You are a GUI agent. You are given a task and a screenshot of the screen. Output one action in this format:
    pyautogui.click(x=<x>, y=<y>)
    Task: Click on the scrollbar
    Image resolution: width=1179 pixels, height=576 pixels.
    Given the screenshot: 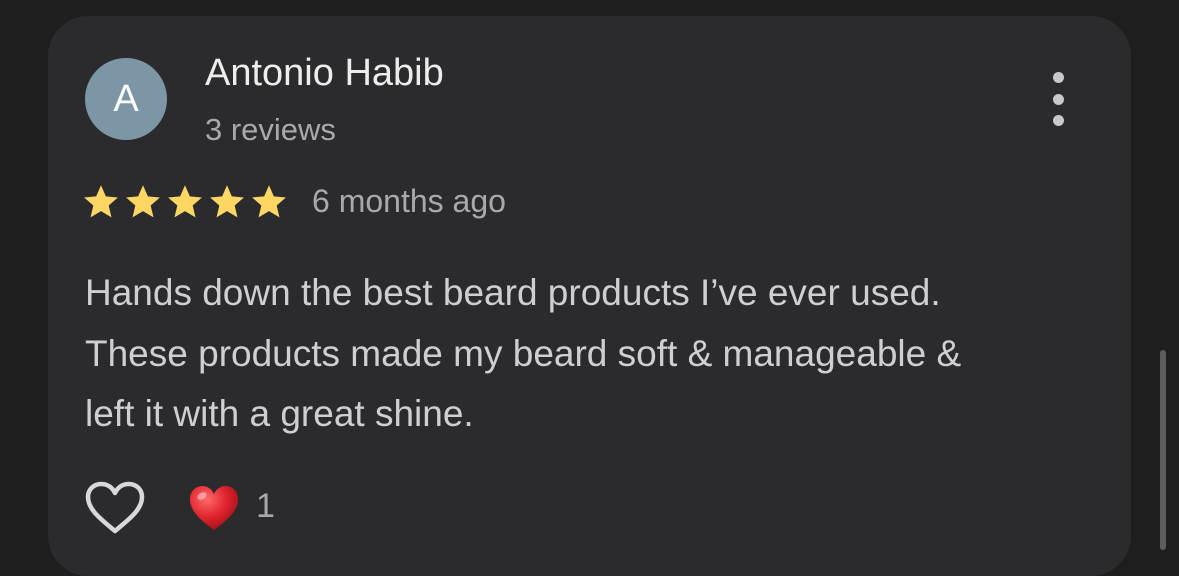 What is the action you would take?
    pyautogui.click(x=1163, y=450)
    